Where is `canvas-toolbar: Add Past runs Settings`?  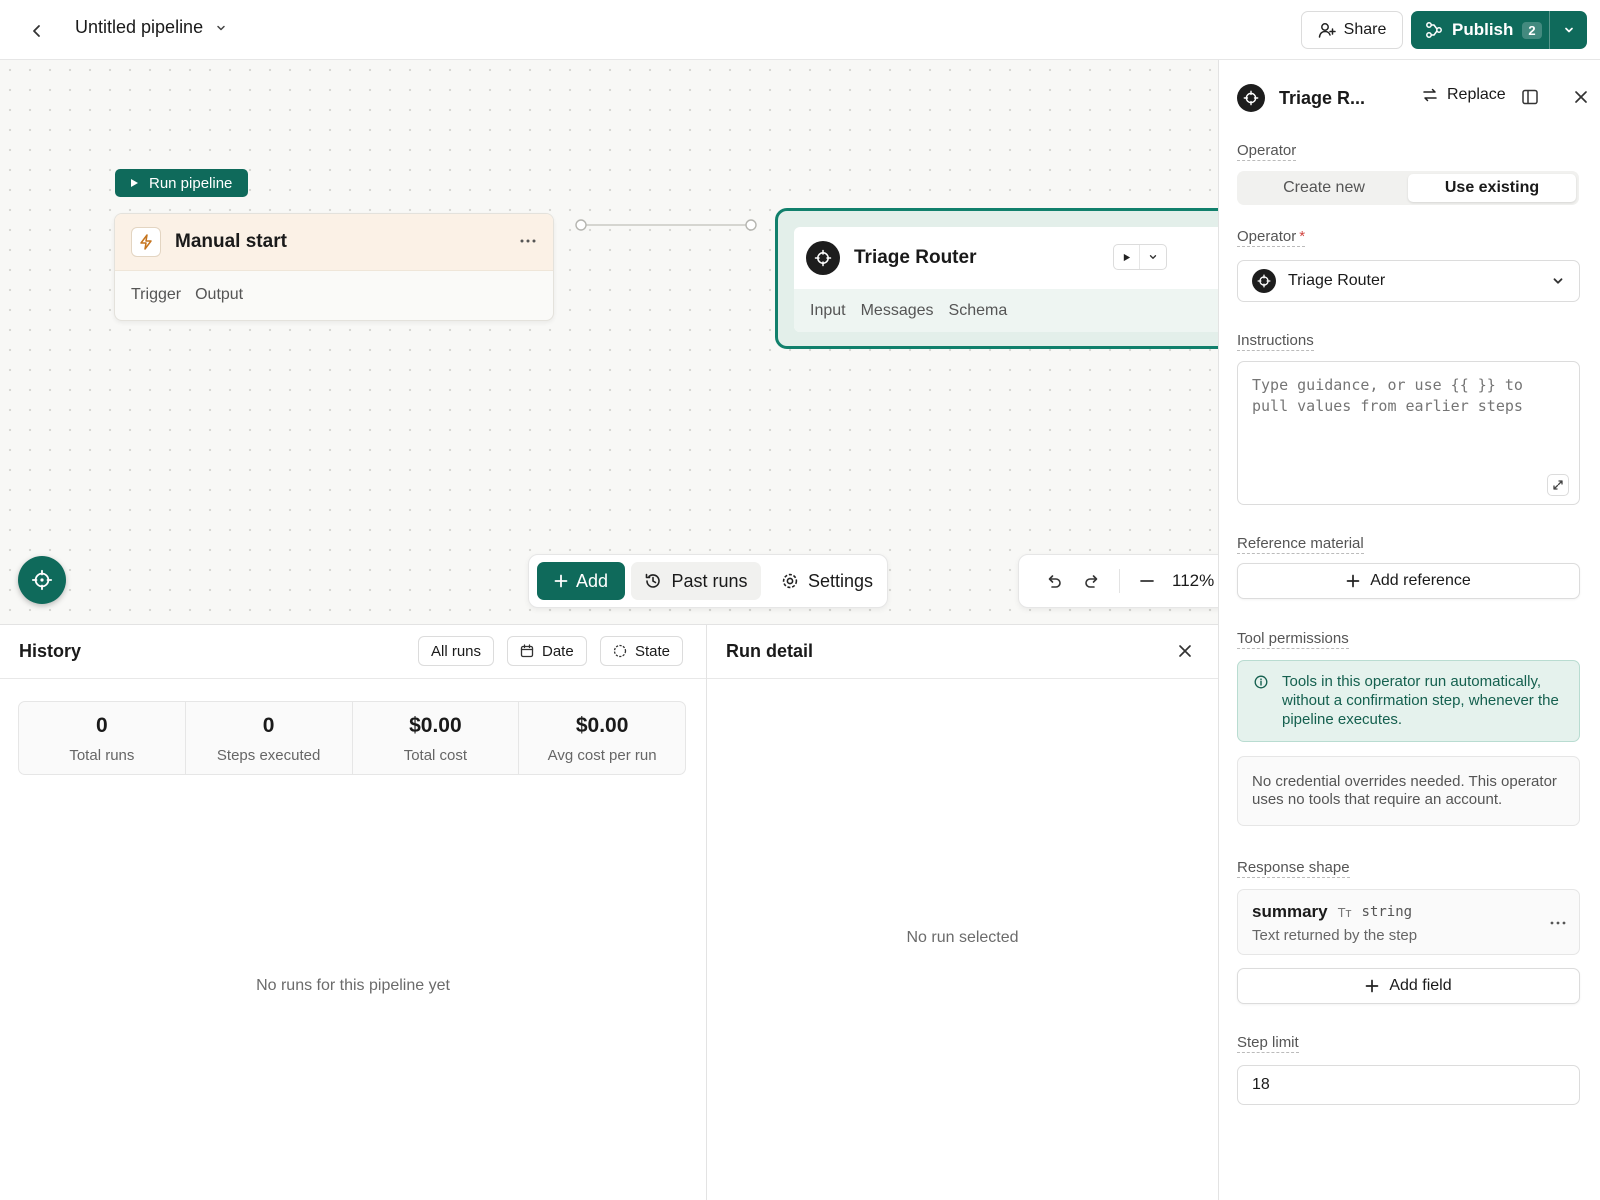 canvas-toolbar: Add Past runs Settings is located at coordinates (708, 581).